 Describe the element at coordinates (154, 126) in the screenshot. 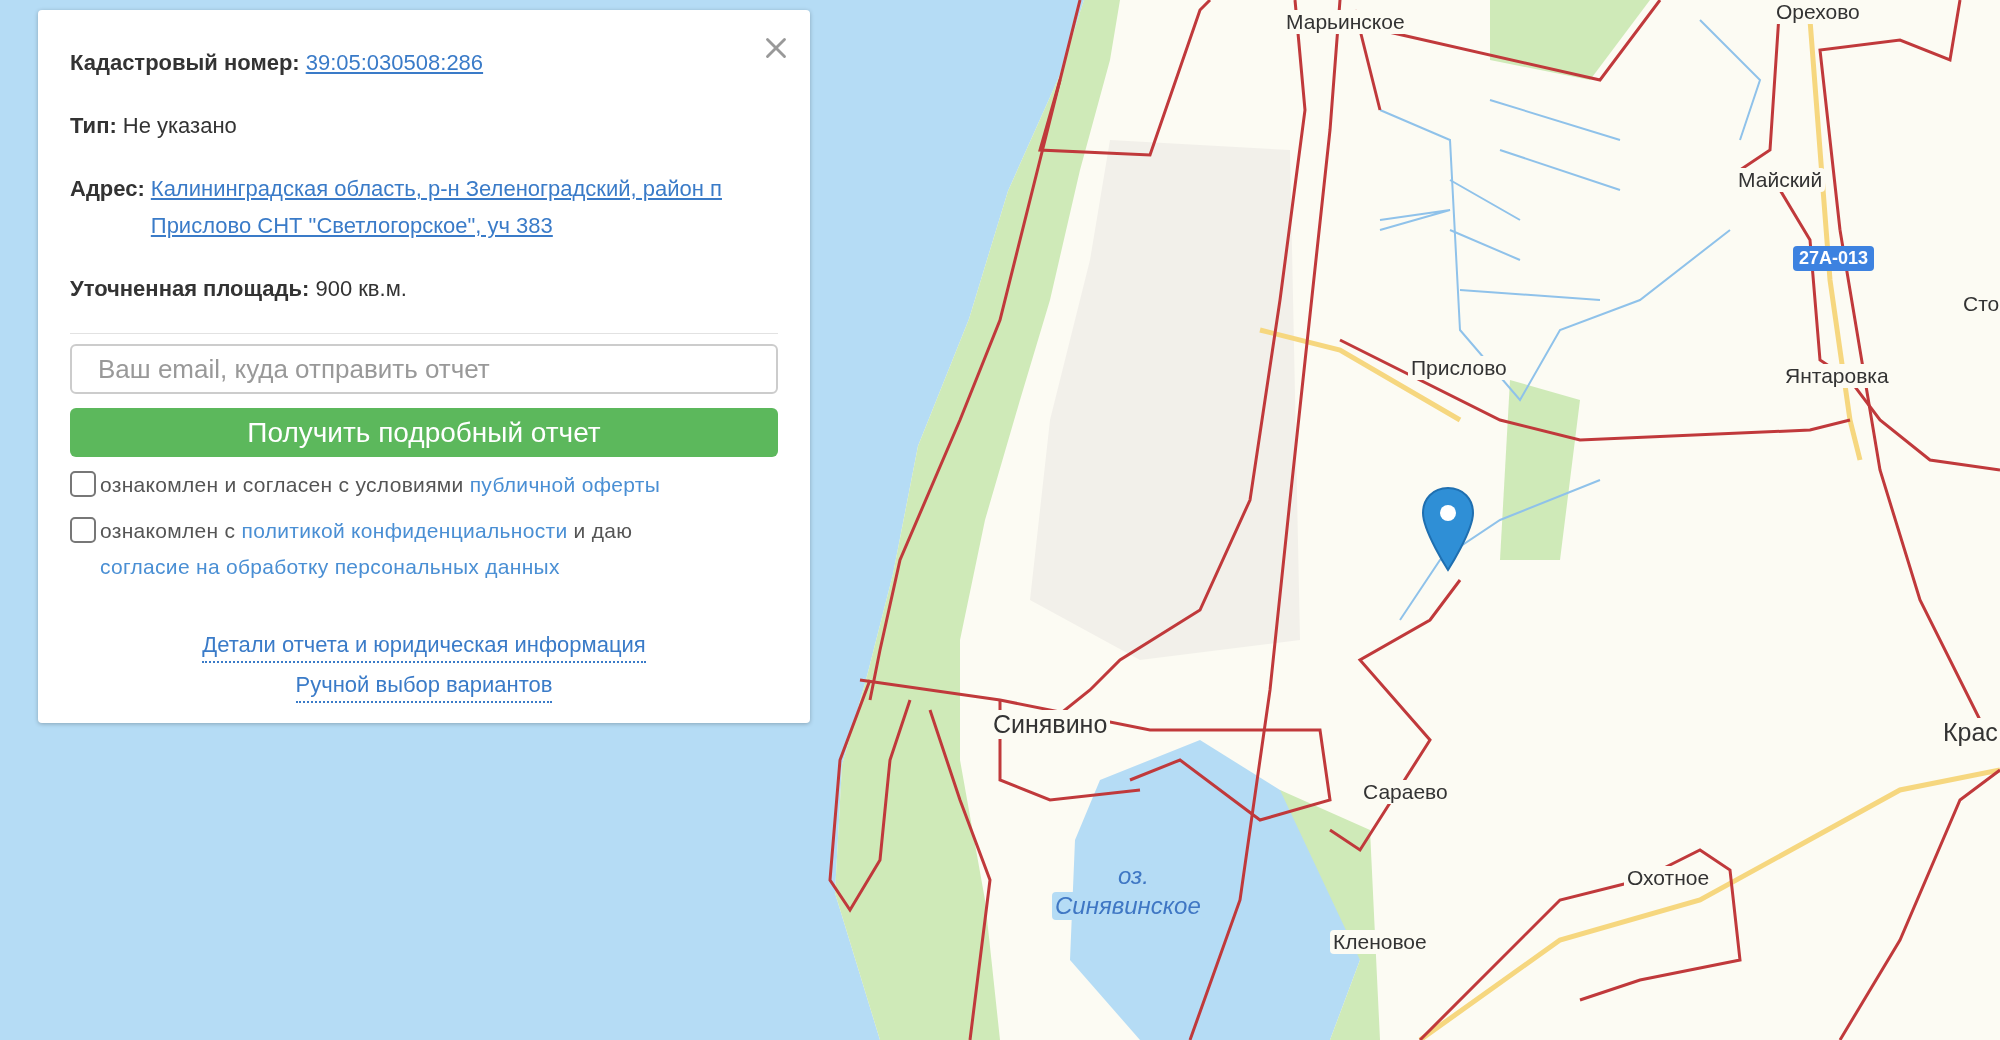

I see `info-line: Тип: Не указано` at that location.